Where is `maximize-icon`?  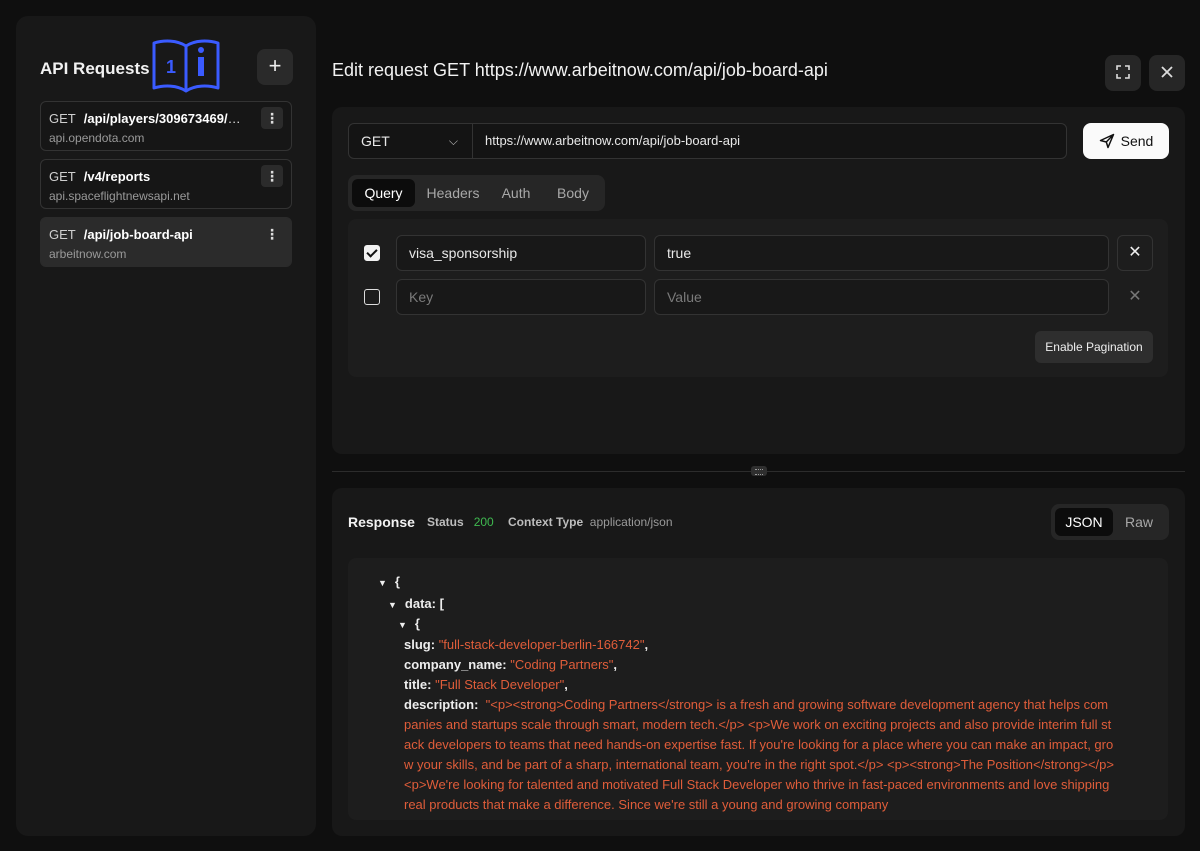 maximize-icon is located at coordinates (1123, 72).